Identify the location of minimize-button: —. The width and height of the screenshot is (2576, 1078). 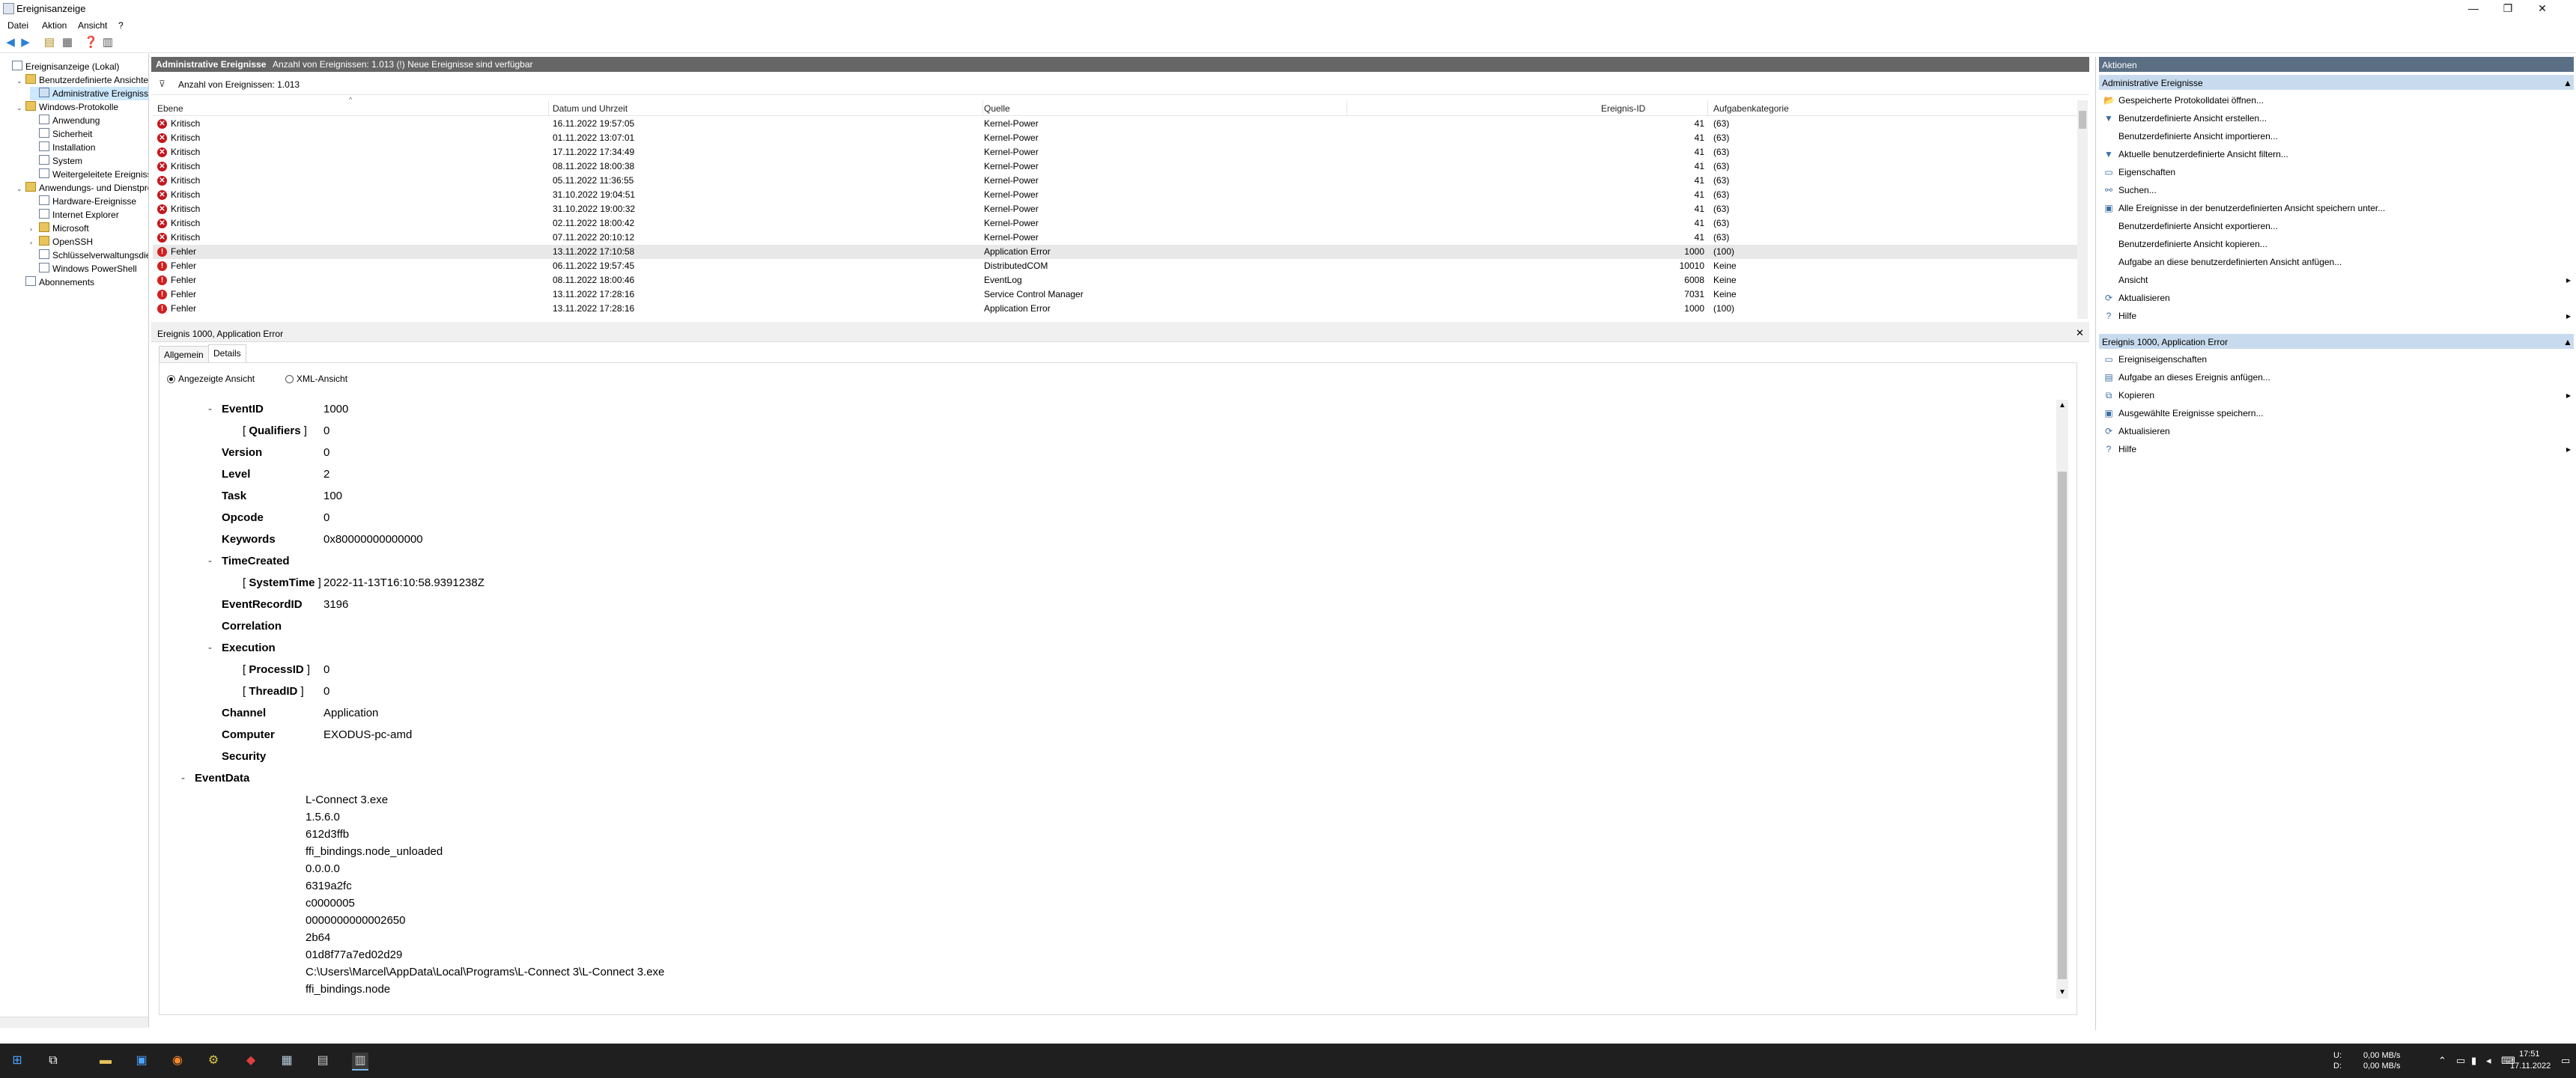
(2473, 8).